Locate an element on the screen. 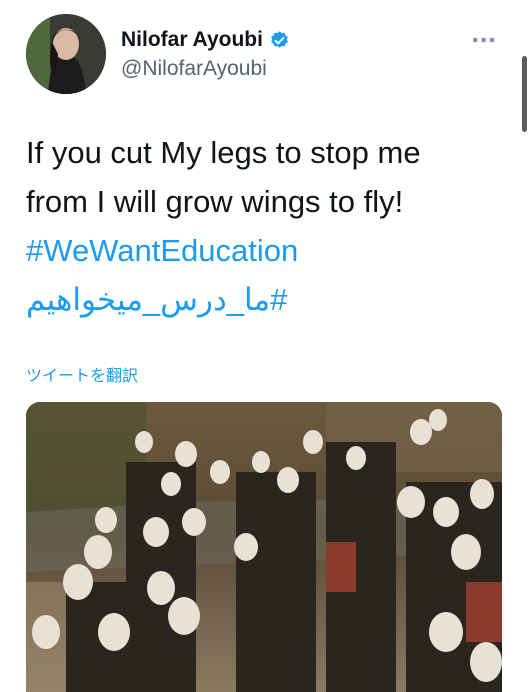 The width and height of the screenshot is (530, 692). scrollbar-thumb is located at coordinates (524, 94).